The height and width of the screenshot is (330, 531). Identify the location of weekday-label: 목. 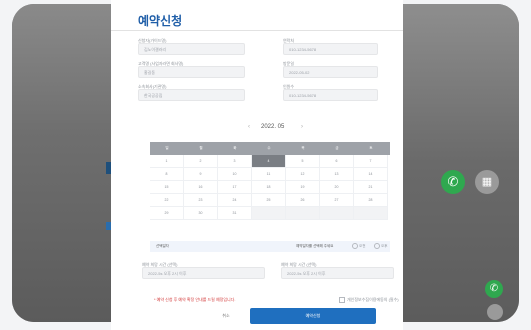
(303, 148).